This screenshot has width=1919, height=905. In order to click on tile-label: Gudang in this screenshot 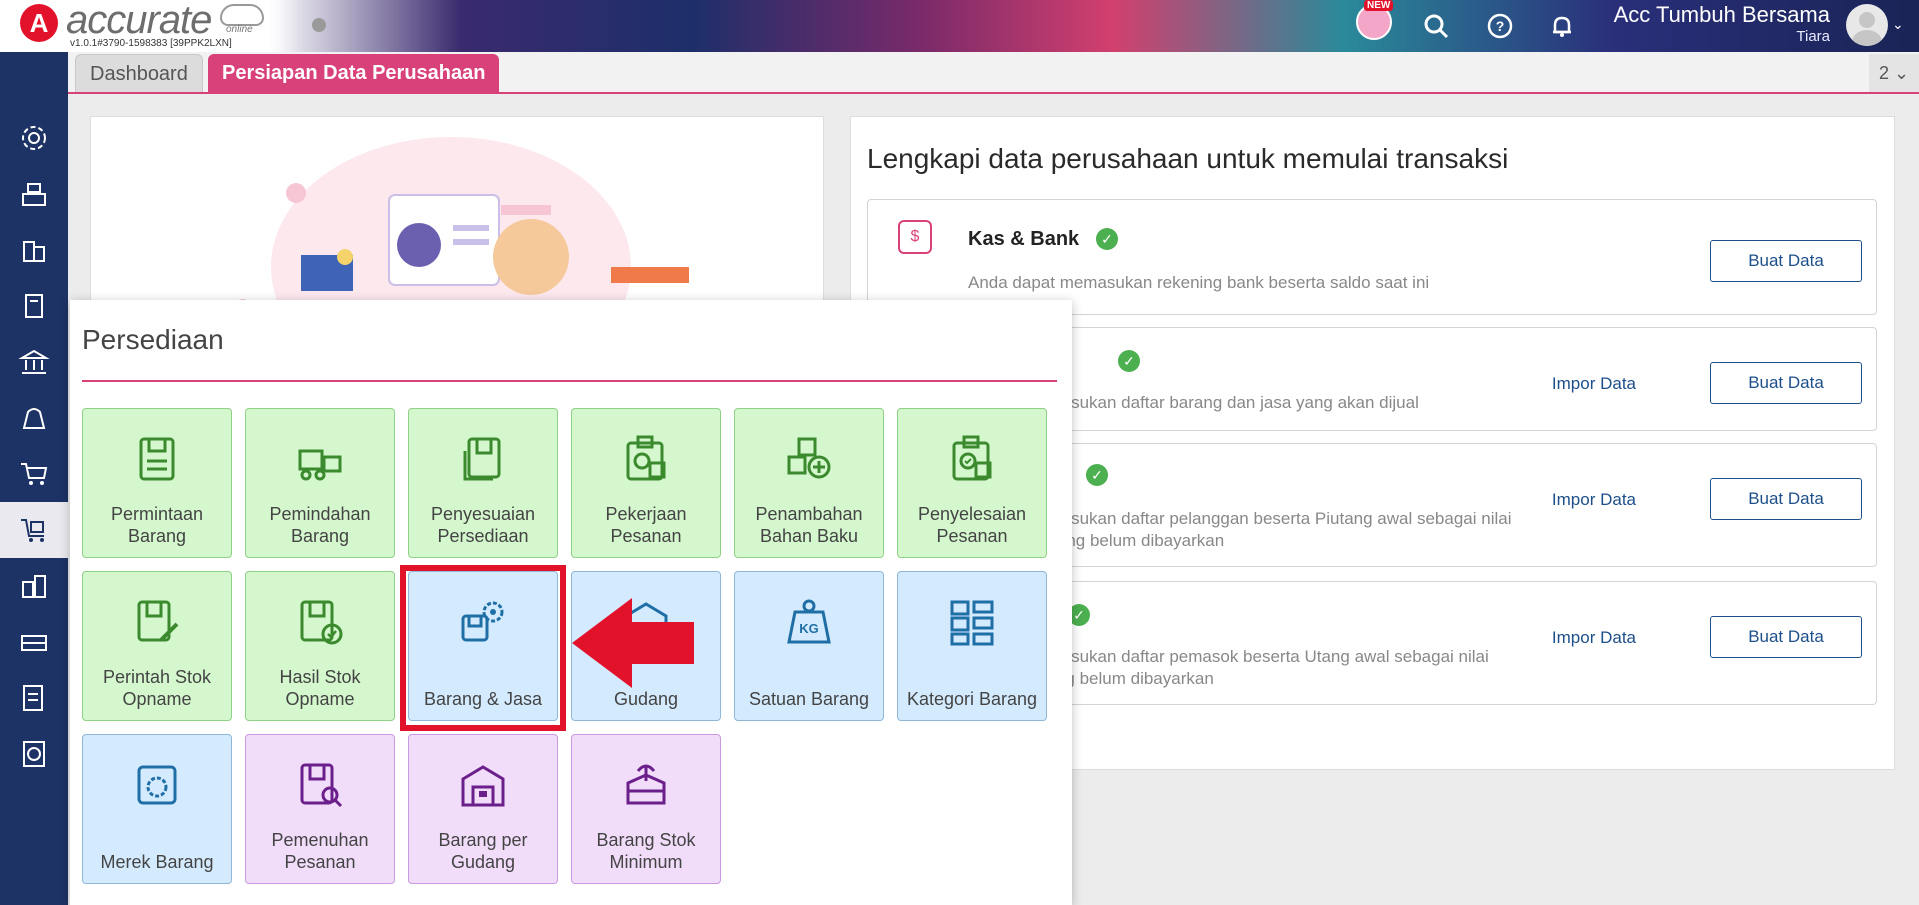, I will do `click(646, 699)`.